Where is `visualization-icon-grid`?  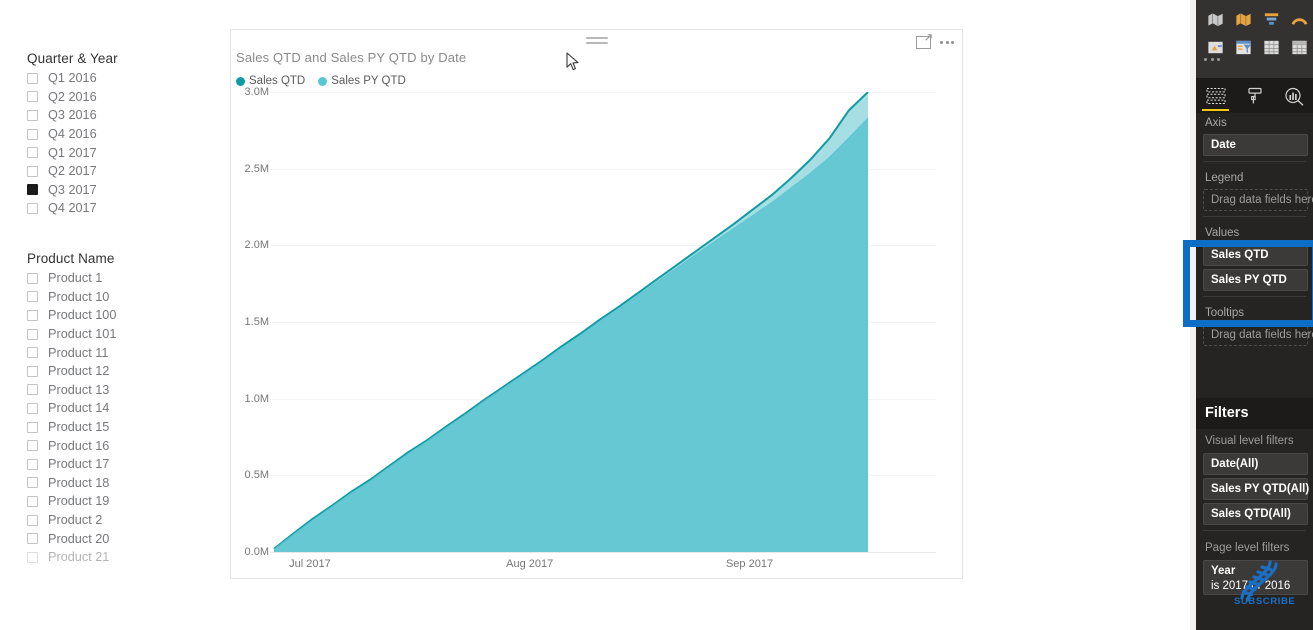 visualization-icon-grid is located at coordinates (1257, 30).